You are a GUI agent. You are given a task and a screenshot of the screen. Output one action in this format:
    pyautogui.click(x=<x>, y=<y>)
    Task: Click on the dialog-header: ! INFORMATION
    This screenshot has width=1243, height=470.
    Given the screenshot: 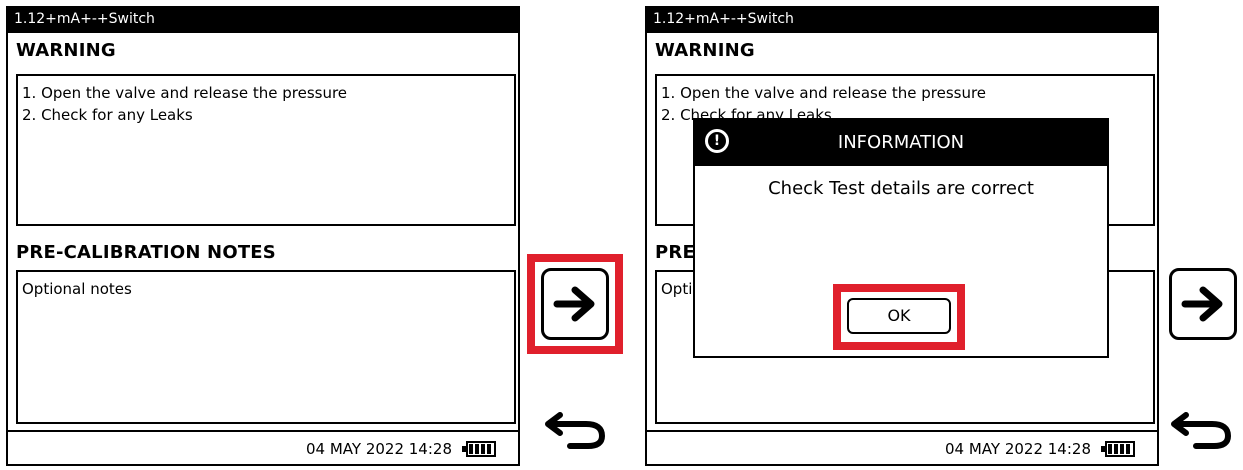 What is the action you would take?
    pyautogui.click(x=901, y=143)
    